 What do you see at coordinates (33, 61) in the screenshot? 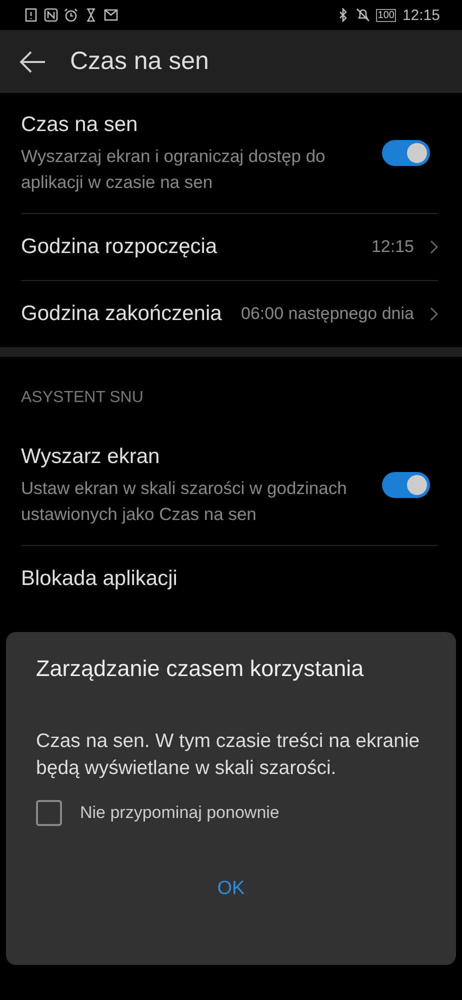
I see `back-icon` at bounding box center [33, 61].